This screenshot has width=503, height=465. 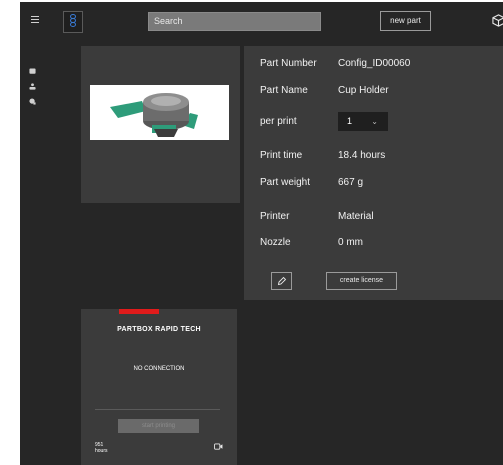 What do you see at coordinates (275, 216) in the screenshot?
I see `printer-label: Printer` at bounding box center [275, 216].